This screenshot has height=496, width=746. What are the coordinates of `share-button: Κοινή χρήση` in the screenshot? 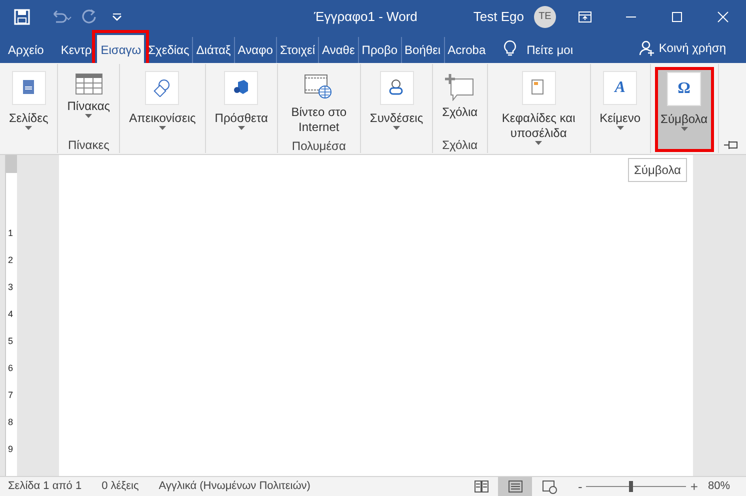 It's located at (692, 48).